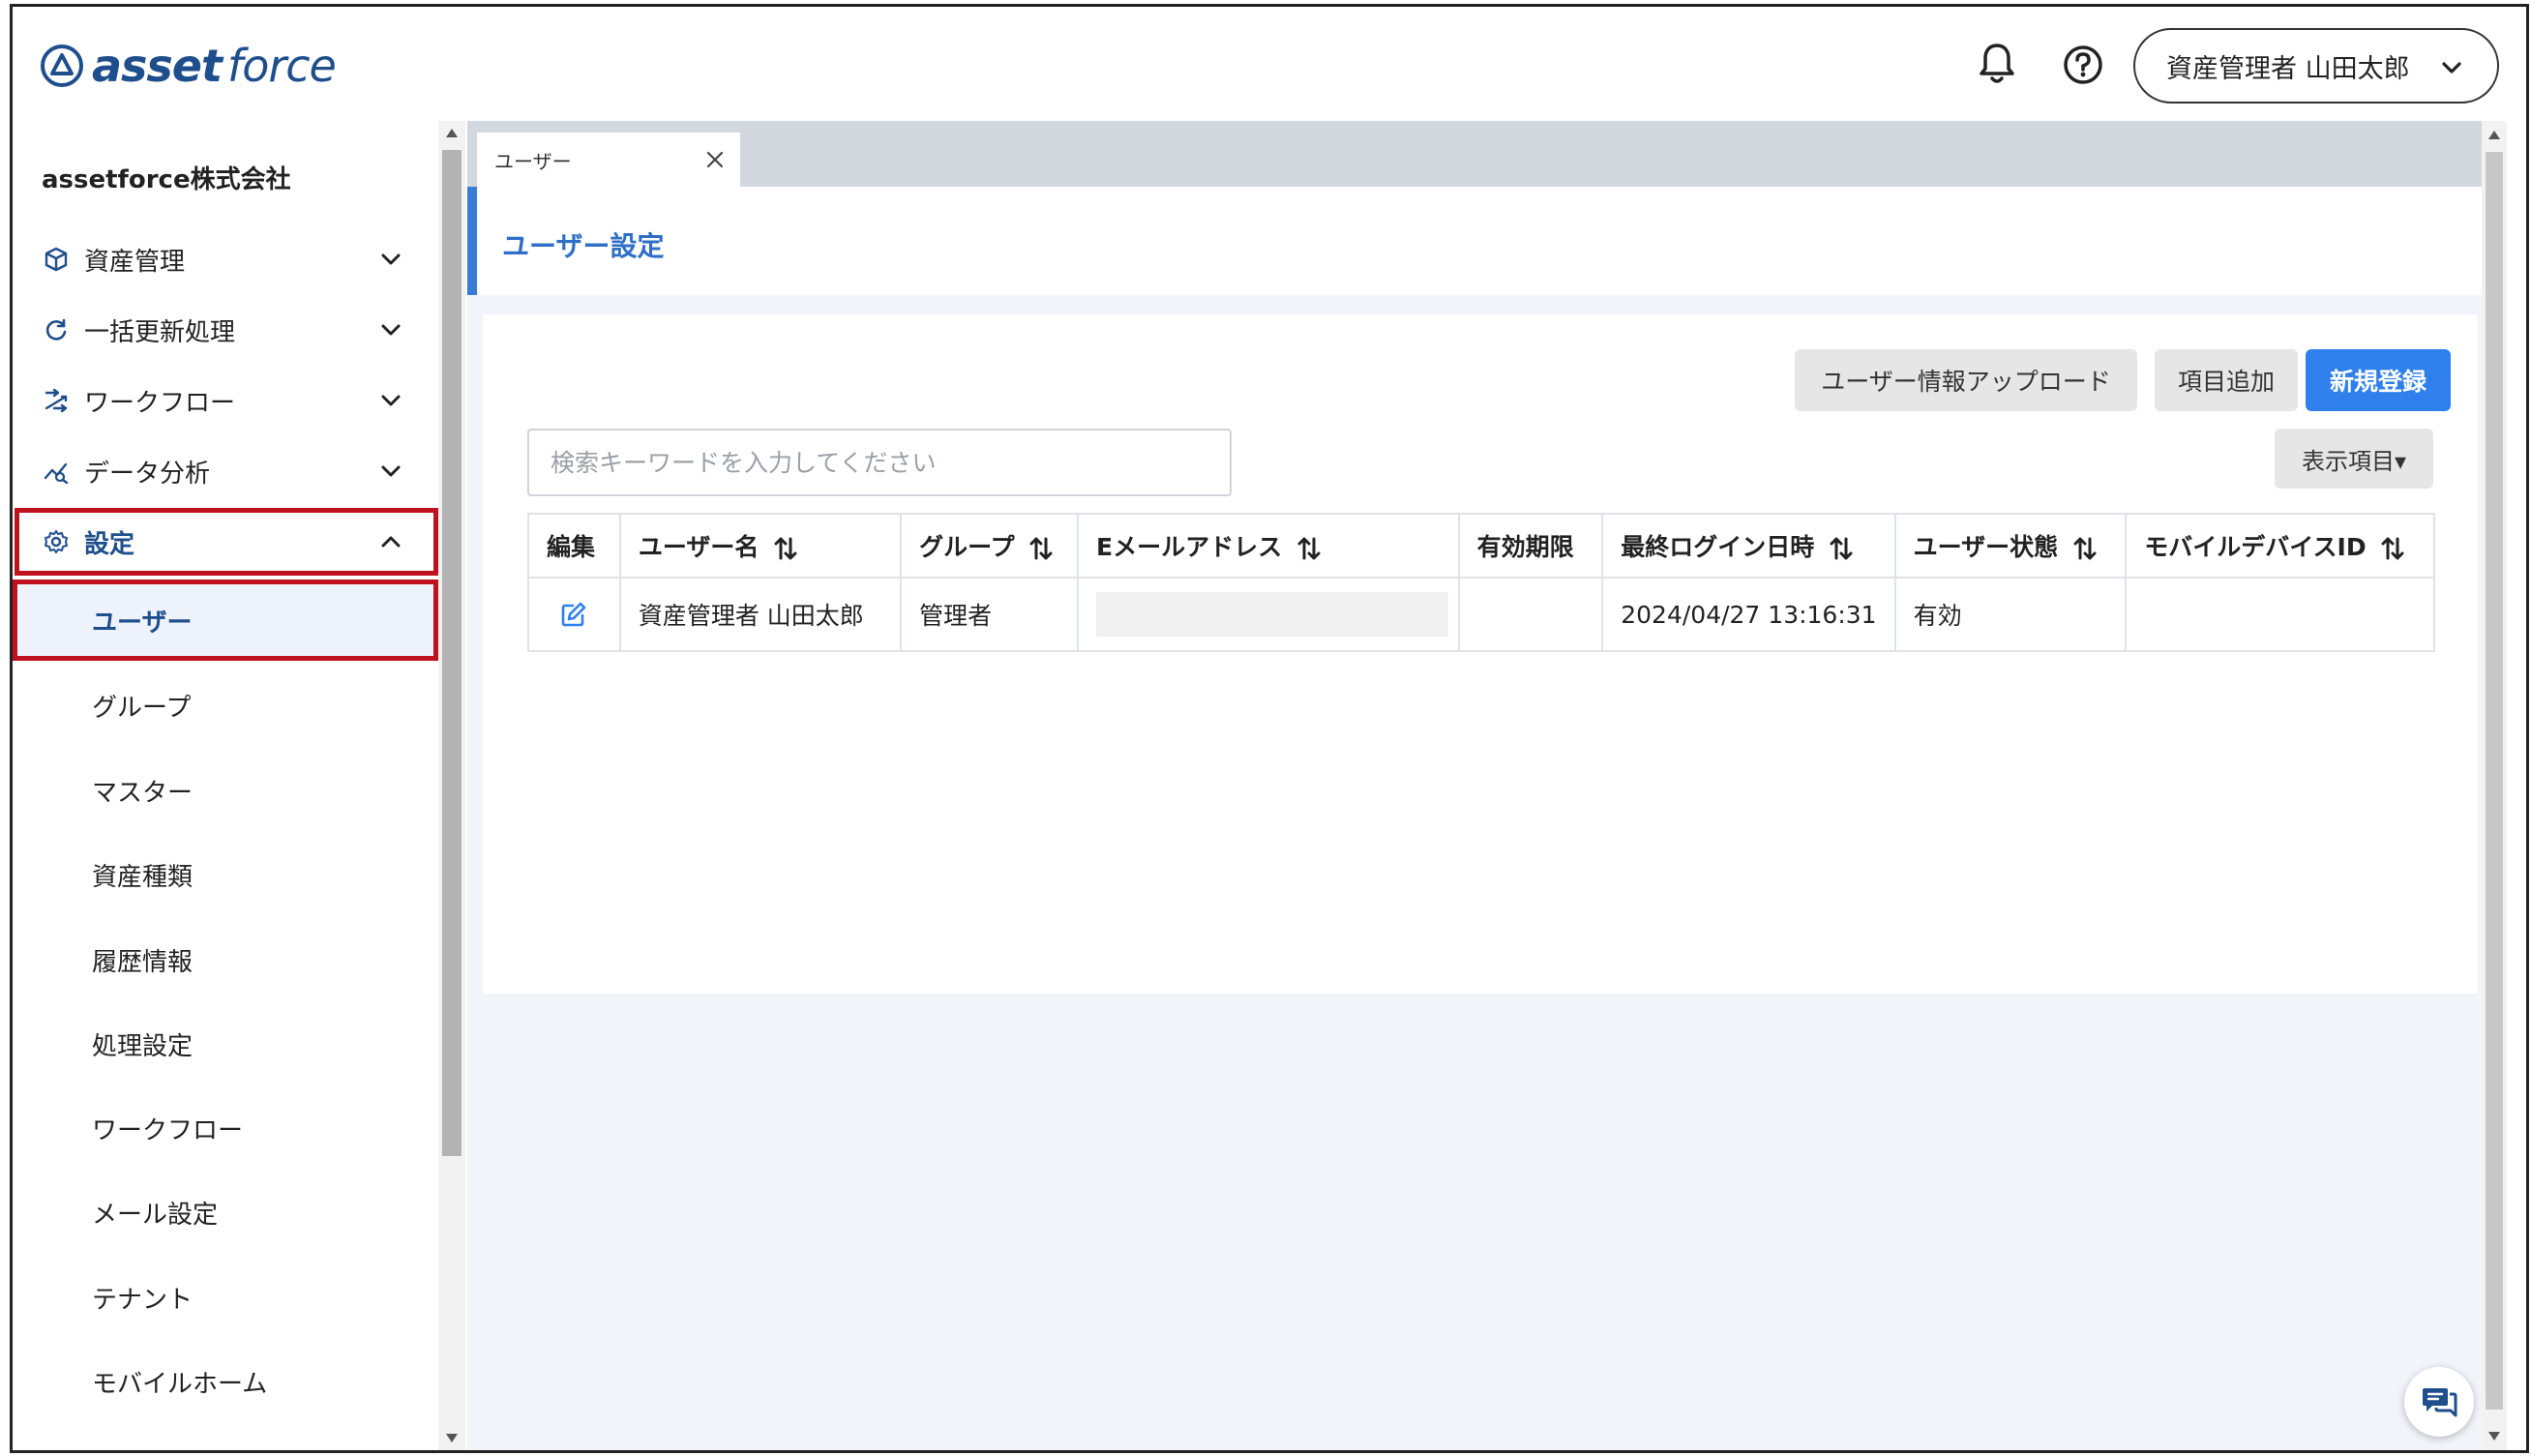 The image size is (2531, 1456). What do you see at coordinates (760, 546) in the screenshot?
I see `column-header-username: ユーザー名` at bounding box center [760, 546].